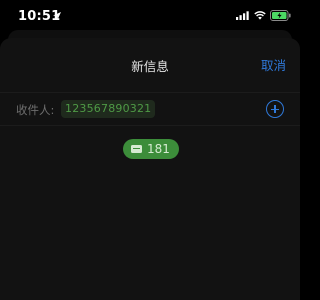  What do you see at coordinates (275, 109) in the screenshot?
I see `plus-circle-icon` at bounding box center [275, 109].